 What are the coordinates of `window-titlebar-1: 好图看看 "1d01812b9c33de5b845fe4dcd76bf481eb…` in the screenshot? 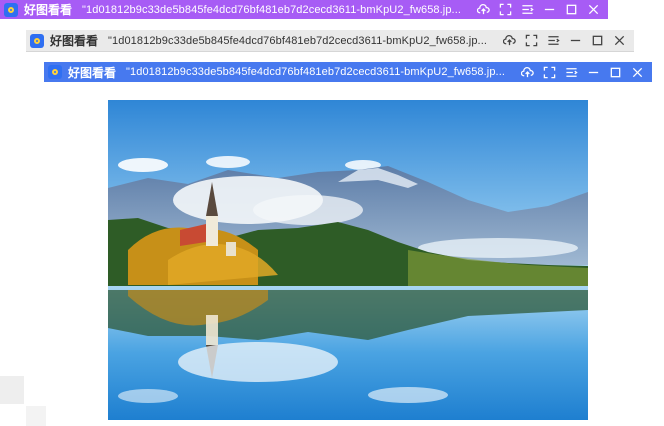 It's located at (304, 9).